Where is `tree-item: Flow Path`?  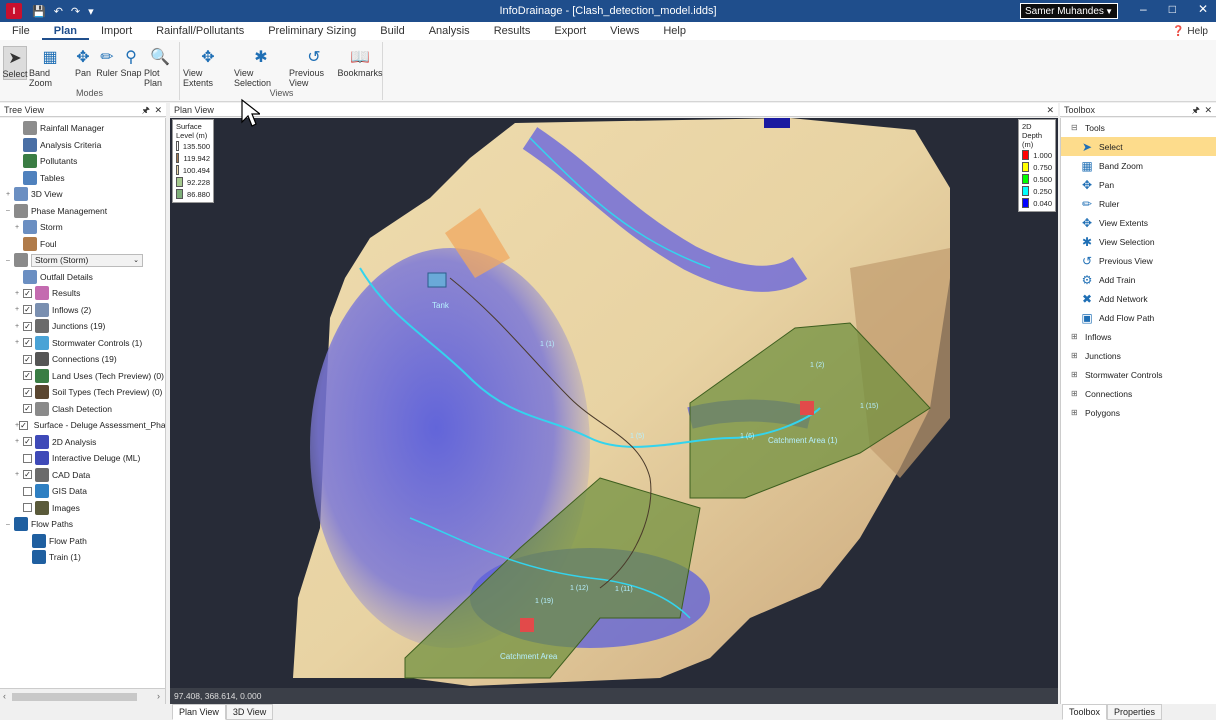 tree-item: Flow Path is located at coordinates (82, 541).